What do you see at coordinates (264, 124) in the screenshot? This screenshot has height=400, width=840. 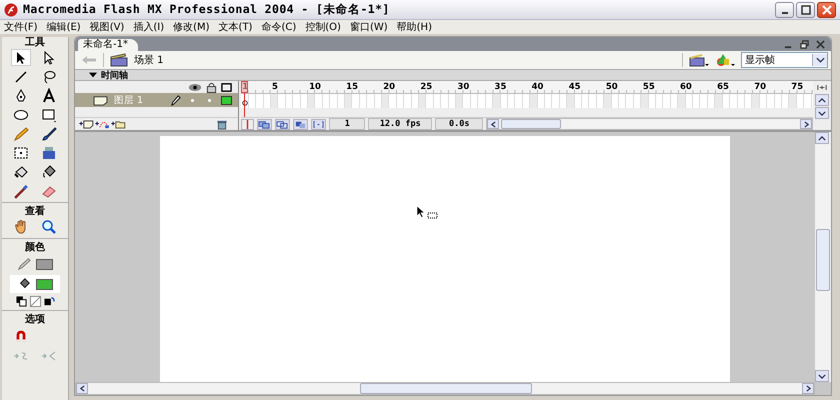 I see `onion-skin-icon` at bounding box center [264, 124].